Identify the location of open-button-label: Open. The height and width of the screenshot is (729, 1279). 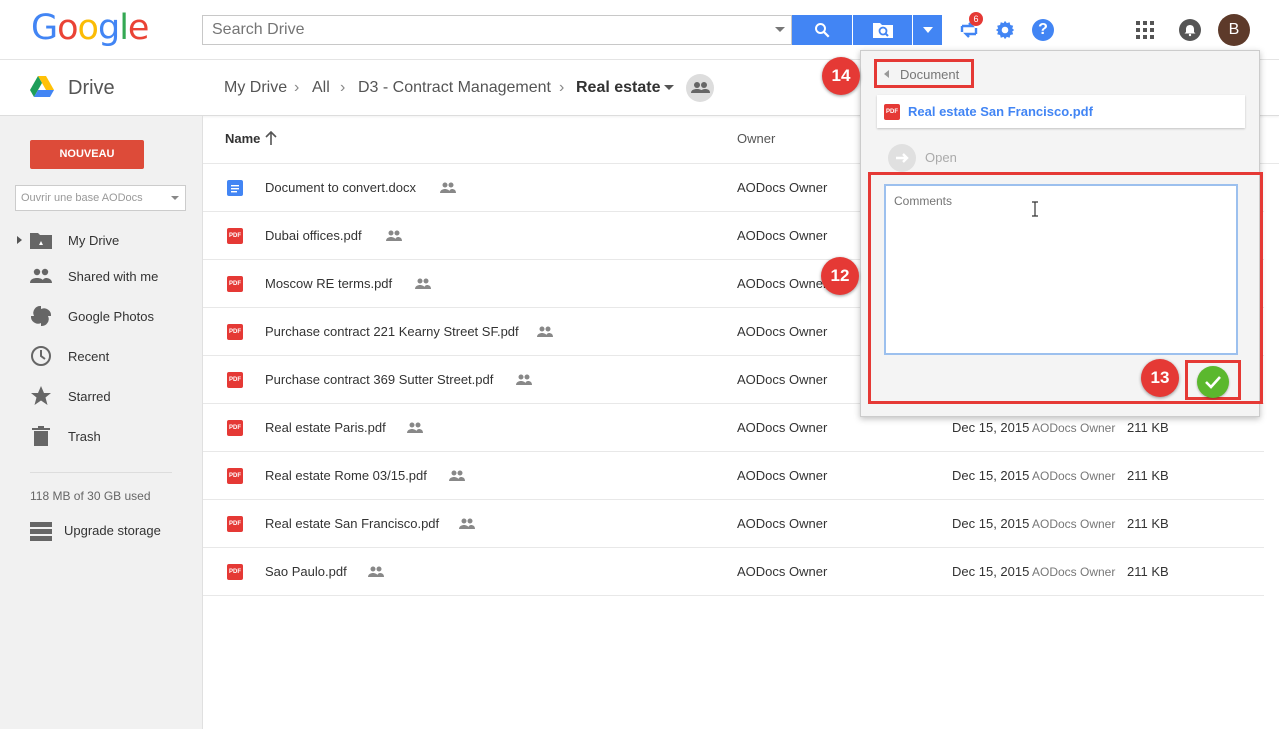
(941, 157).